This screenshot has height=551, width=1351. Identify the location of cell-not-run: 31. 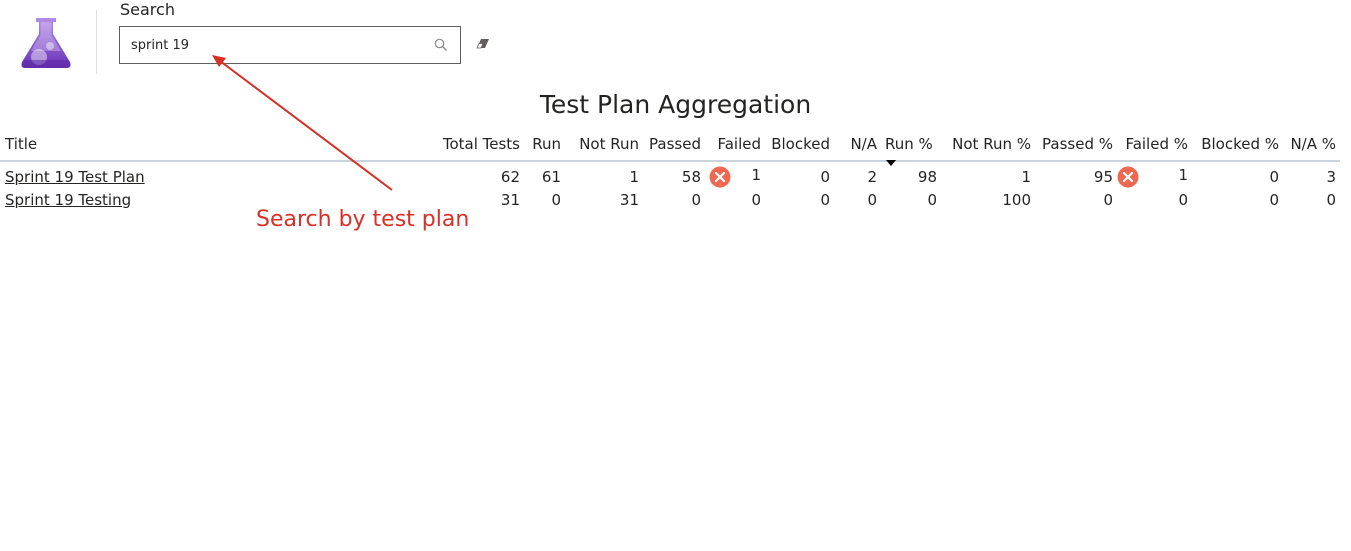
(629, 199).